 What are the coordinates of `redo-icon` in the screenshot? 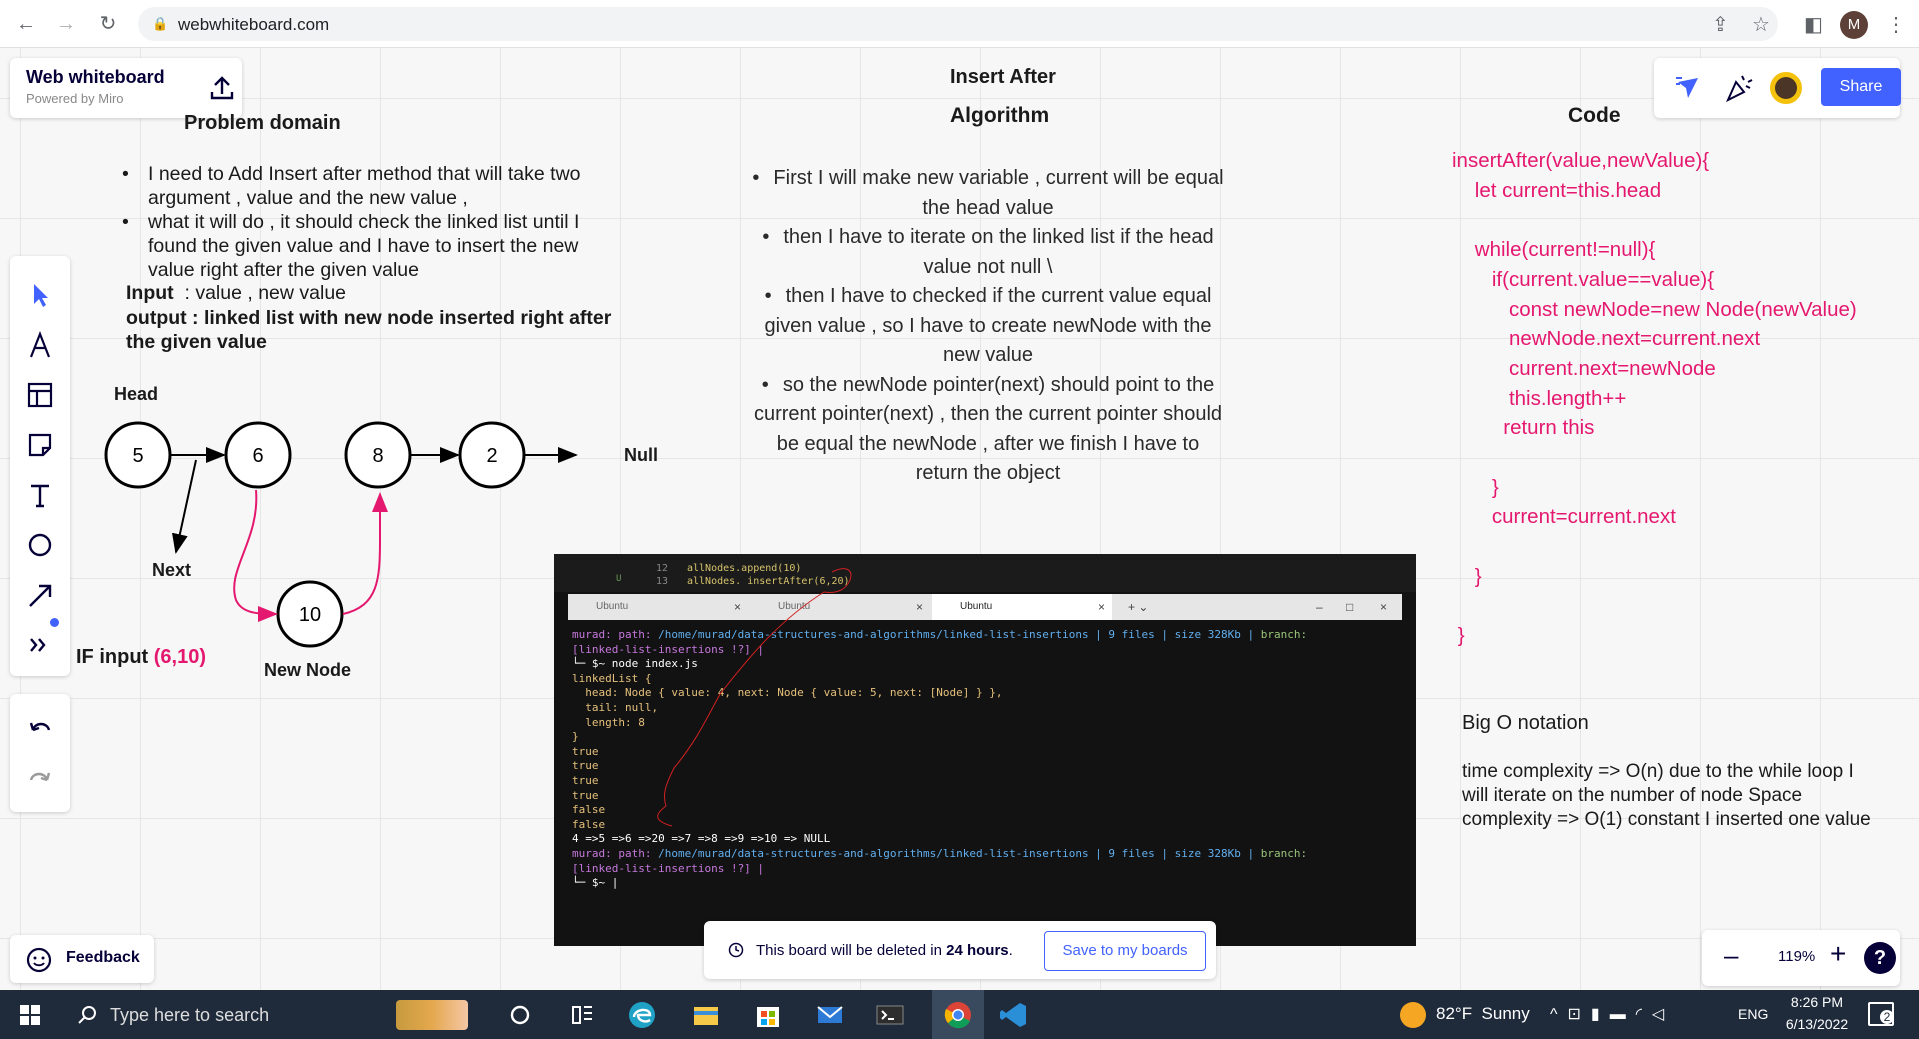 It's located at (40, 779).